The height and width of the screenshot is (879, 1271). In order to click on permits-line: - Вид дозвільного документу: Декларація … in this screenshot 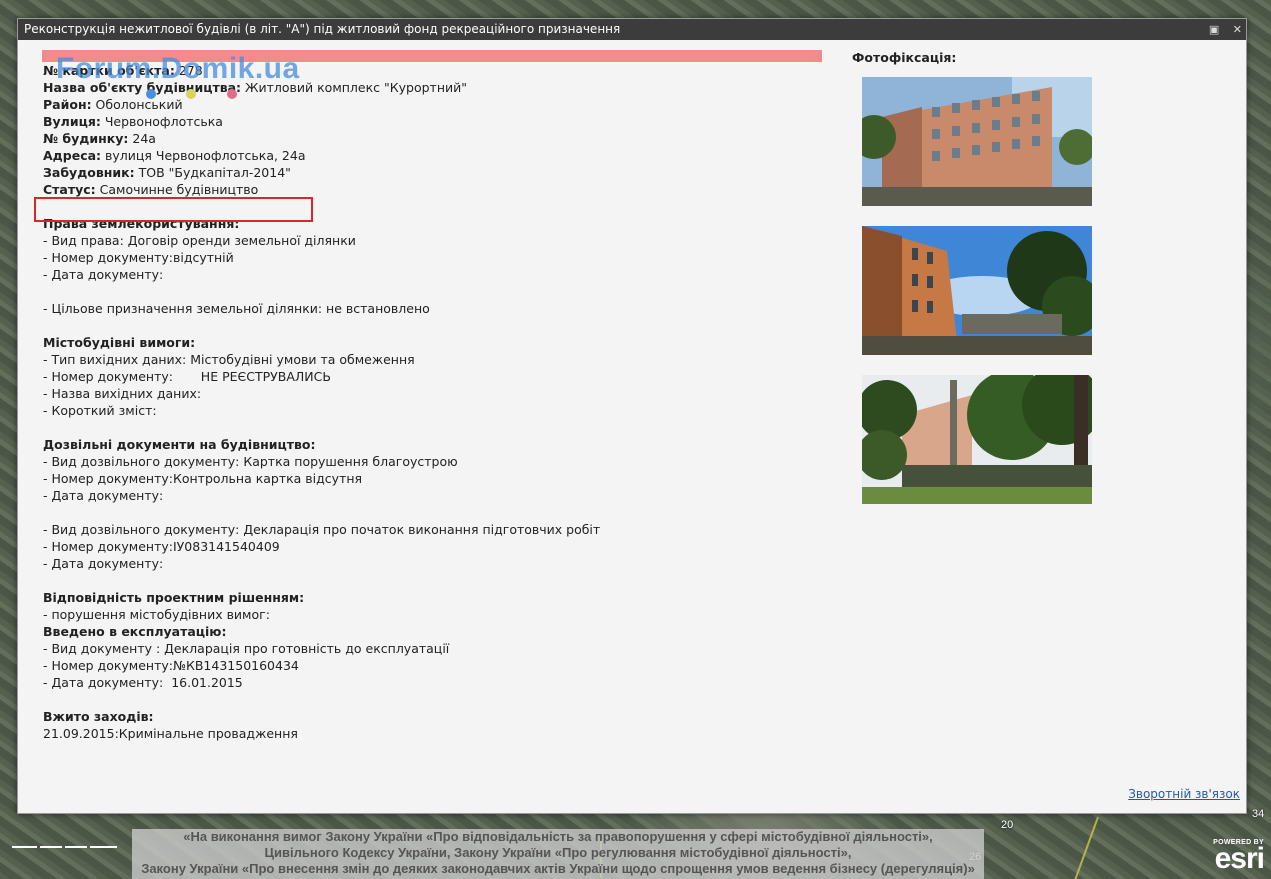, I will do `click(322, 529)`.